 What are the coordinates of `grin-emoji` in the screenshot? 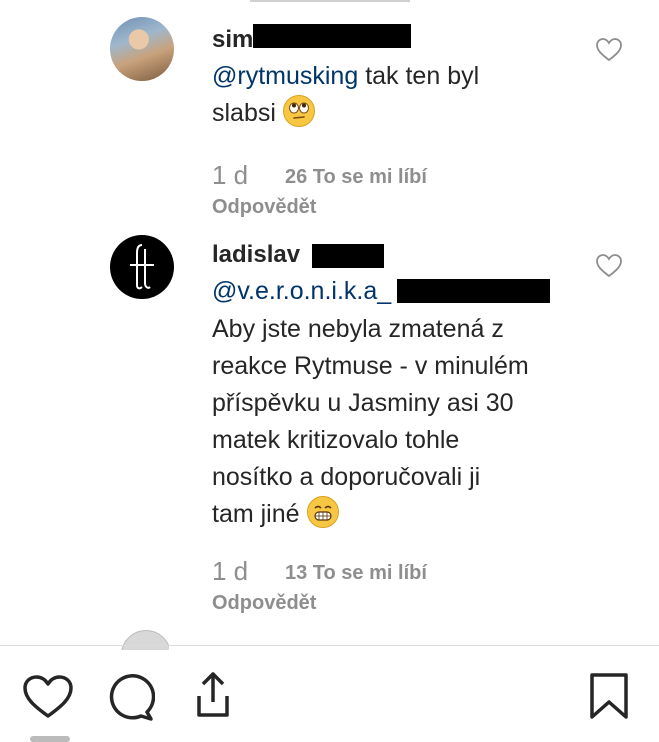 It's located at (322, 512).